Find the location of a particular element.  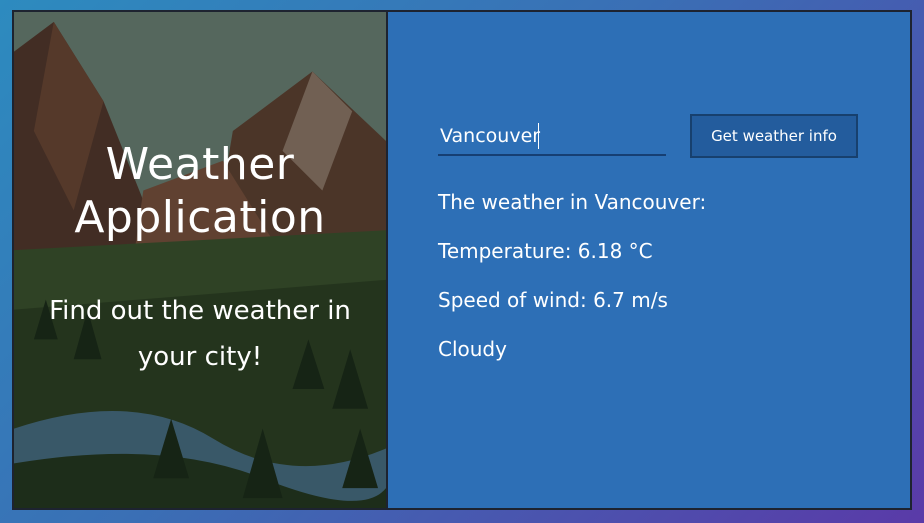

wind-speed-text: Speed of wind: 6.7 m/s is located at coordinates (553, 300).